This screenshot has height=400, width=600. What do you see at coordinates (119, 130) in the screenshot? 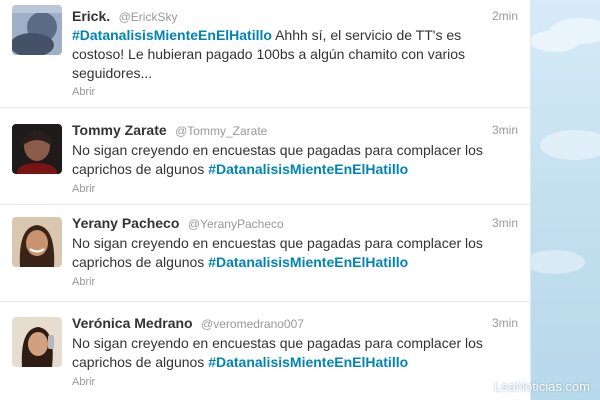
I see `author-name: Tommy Zarate` at bounding box center [119, 130].